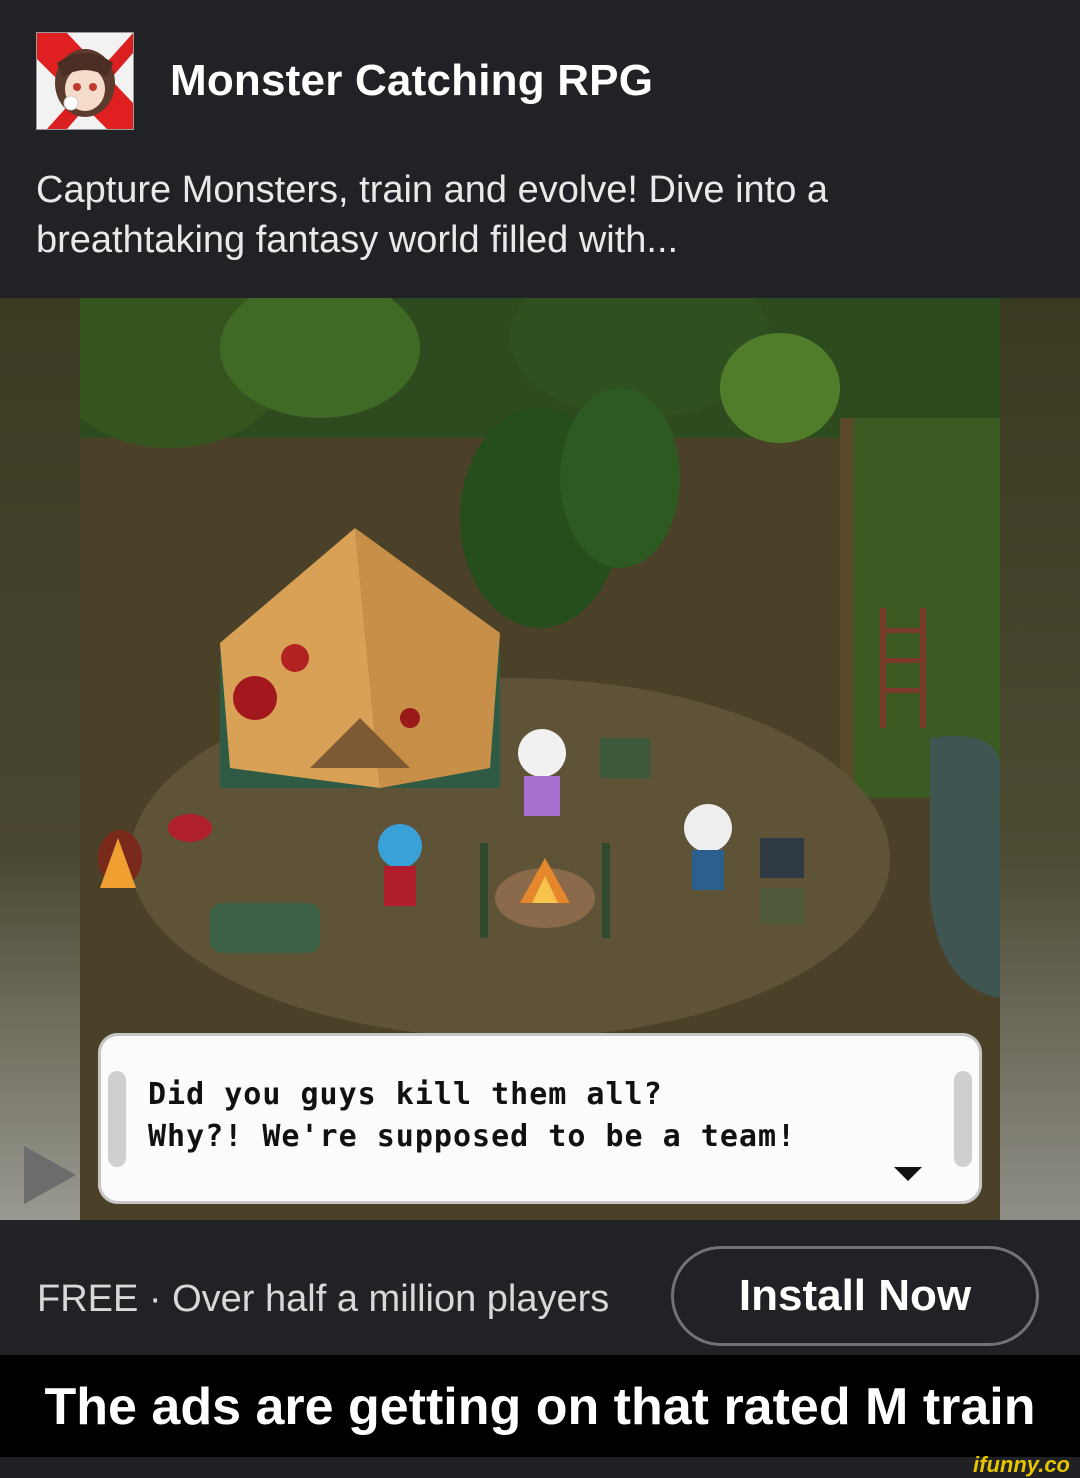 This screenshot has width=1080, height=1478. I want to click on media-letterbox-left, so click(40, 759).